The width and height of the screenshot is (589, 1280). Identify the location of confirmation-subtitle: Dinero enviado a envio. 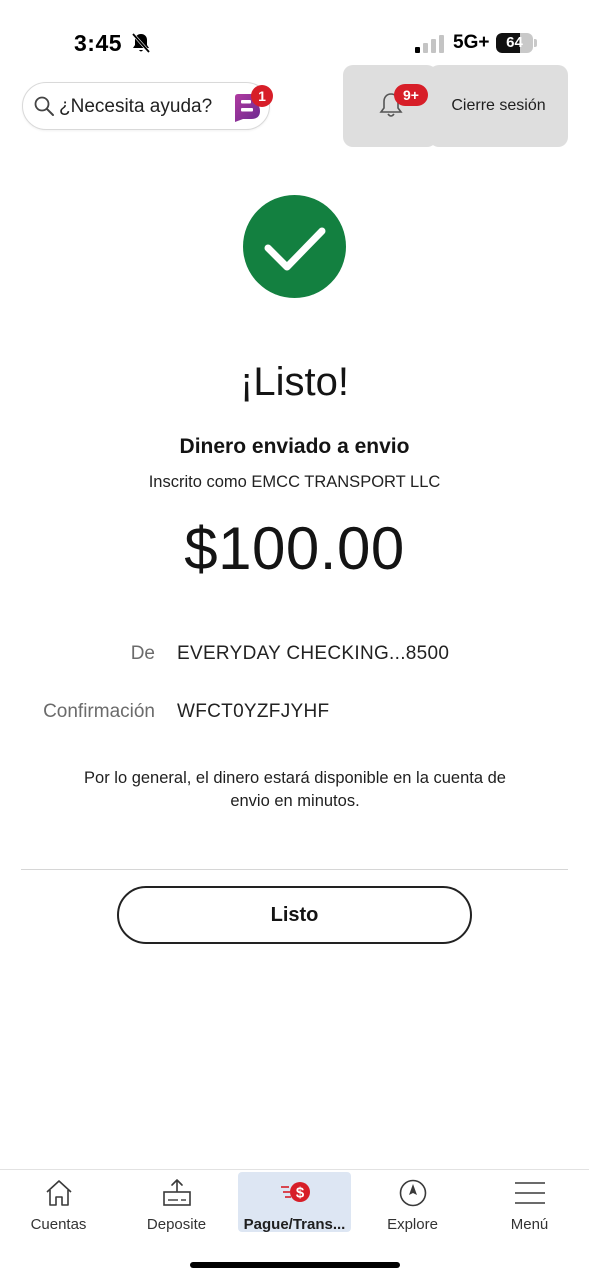
(294, 446).